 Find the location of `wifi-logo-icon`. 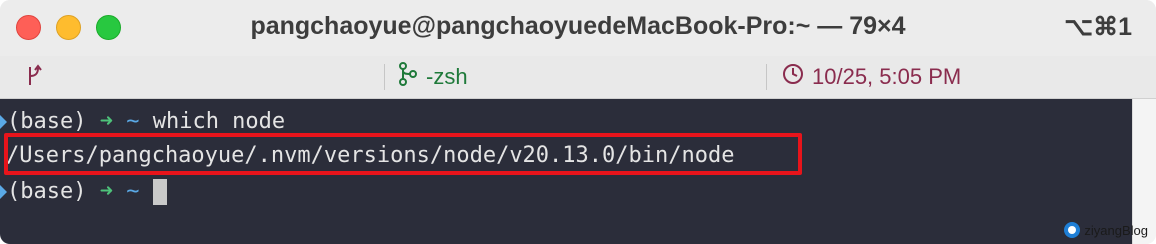

wifi-logo-icon is located at coordinates (1072, 230).